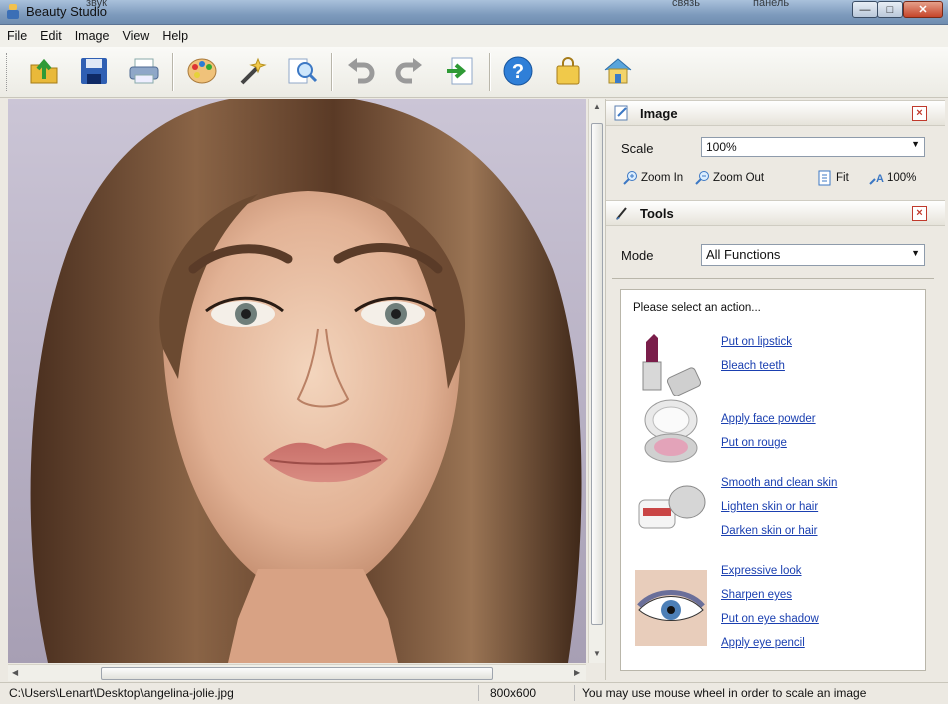 This screenshot has width=948, height=704. I want to click on brush-icon, so click(621, 213).